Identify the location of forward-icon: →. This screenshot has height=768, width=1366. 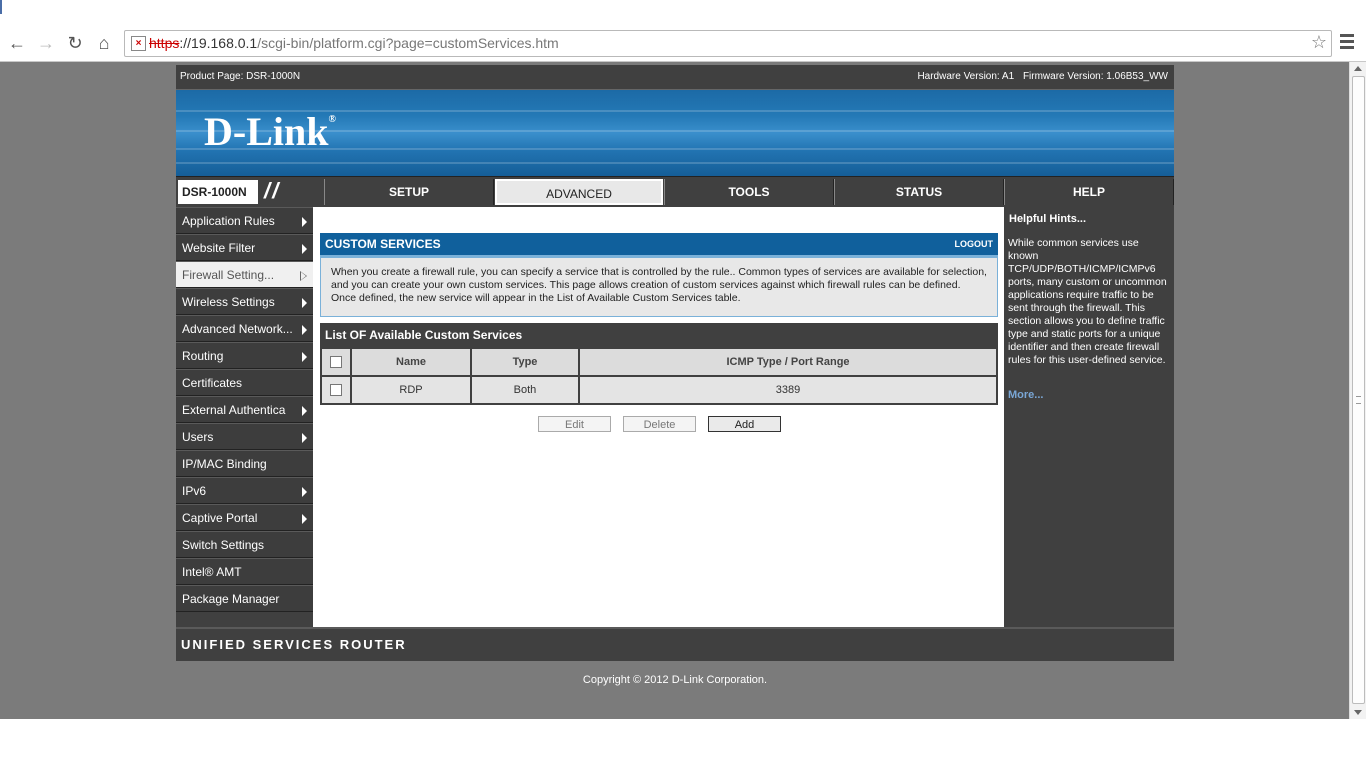
(46, 43).